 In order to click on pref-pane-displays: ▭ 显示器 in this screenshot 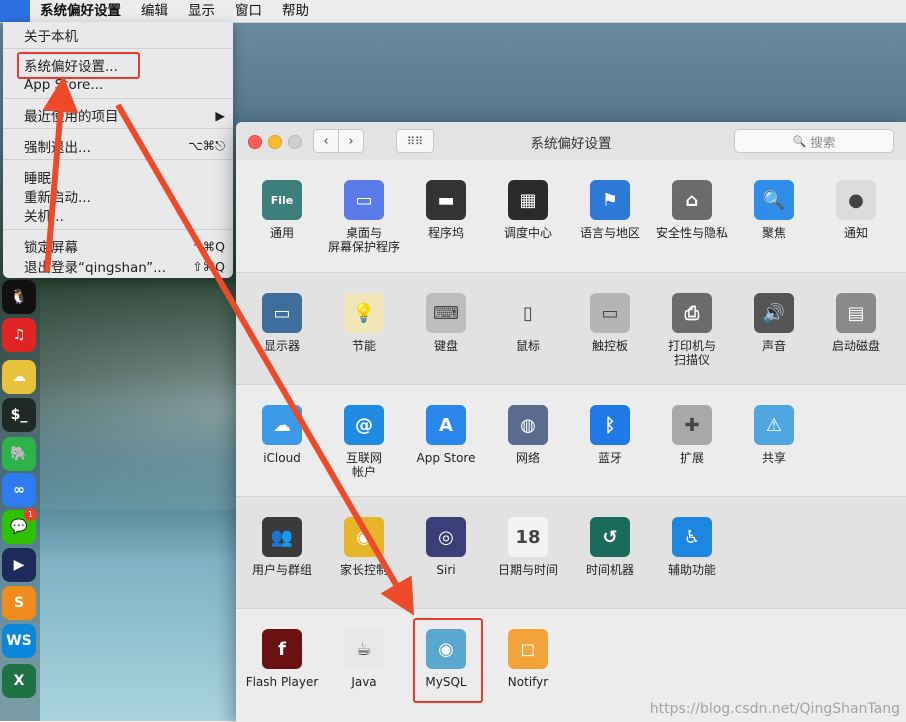, I will do `click(282, 338)`.